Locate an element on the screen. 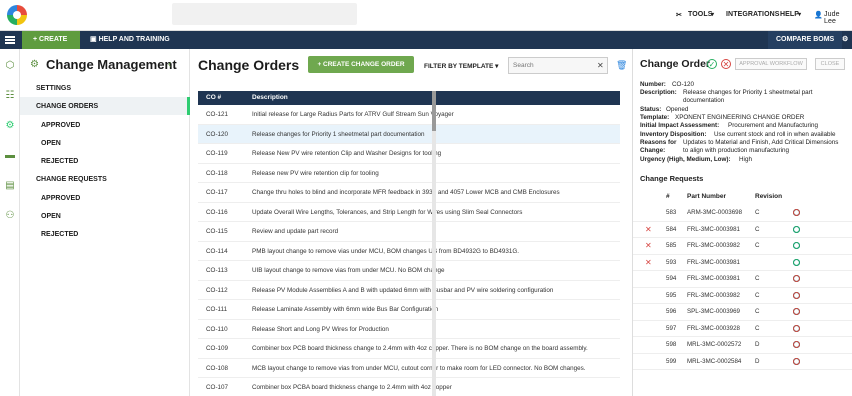 This screenshot has width=852, height=396. sidebar-item-cr-open: OPEN is located at coordinates (51, 216).